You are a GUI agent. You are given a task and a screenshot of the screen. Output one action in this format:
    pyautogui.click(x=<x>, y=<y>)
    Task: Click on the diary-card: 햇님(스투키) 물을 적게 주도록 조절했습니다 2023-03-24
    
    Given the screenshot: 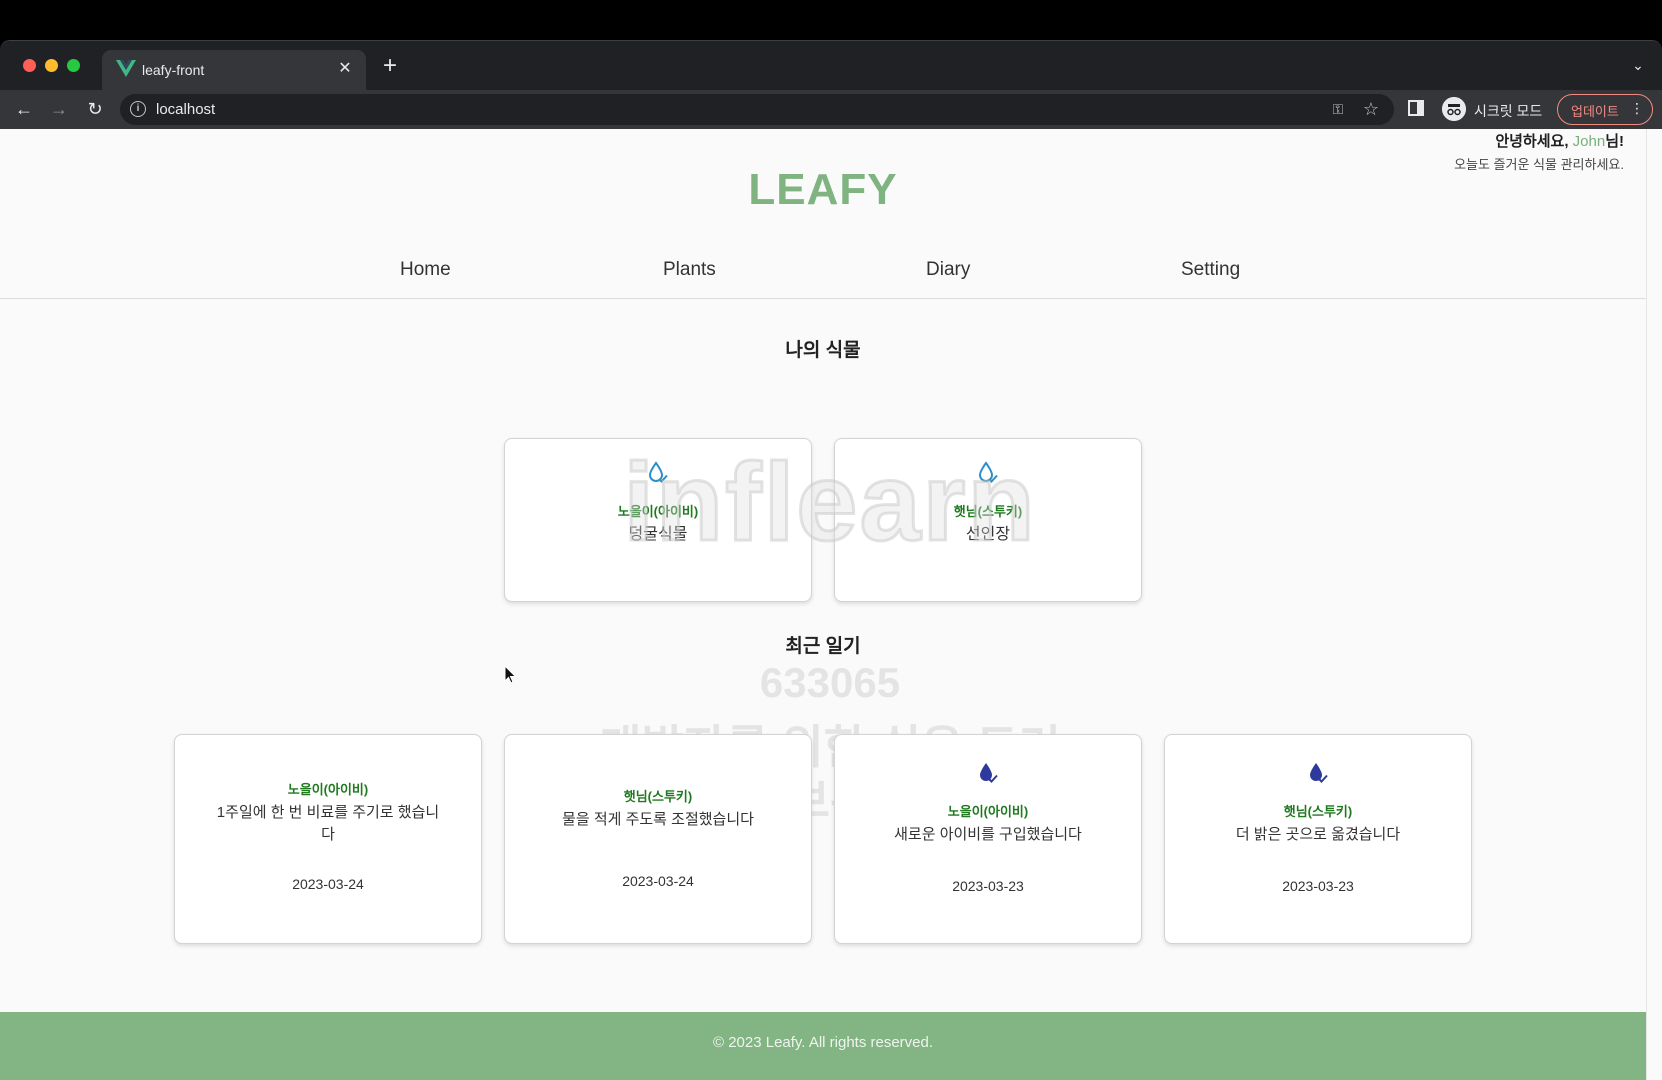 What is the action you would take?
    pyautogui.click(x=658, y=839)
    